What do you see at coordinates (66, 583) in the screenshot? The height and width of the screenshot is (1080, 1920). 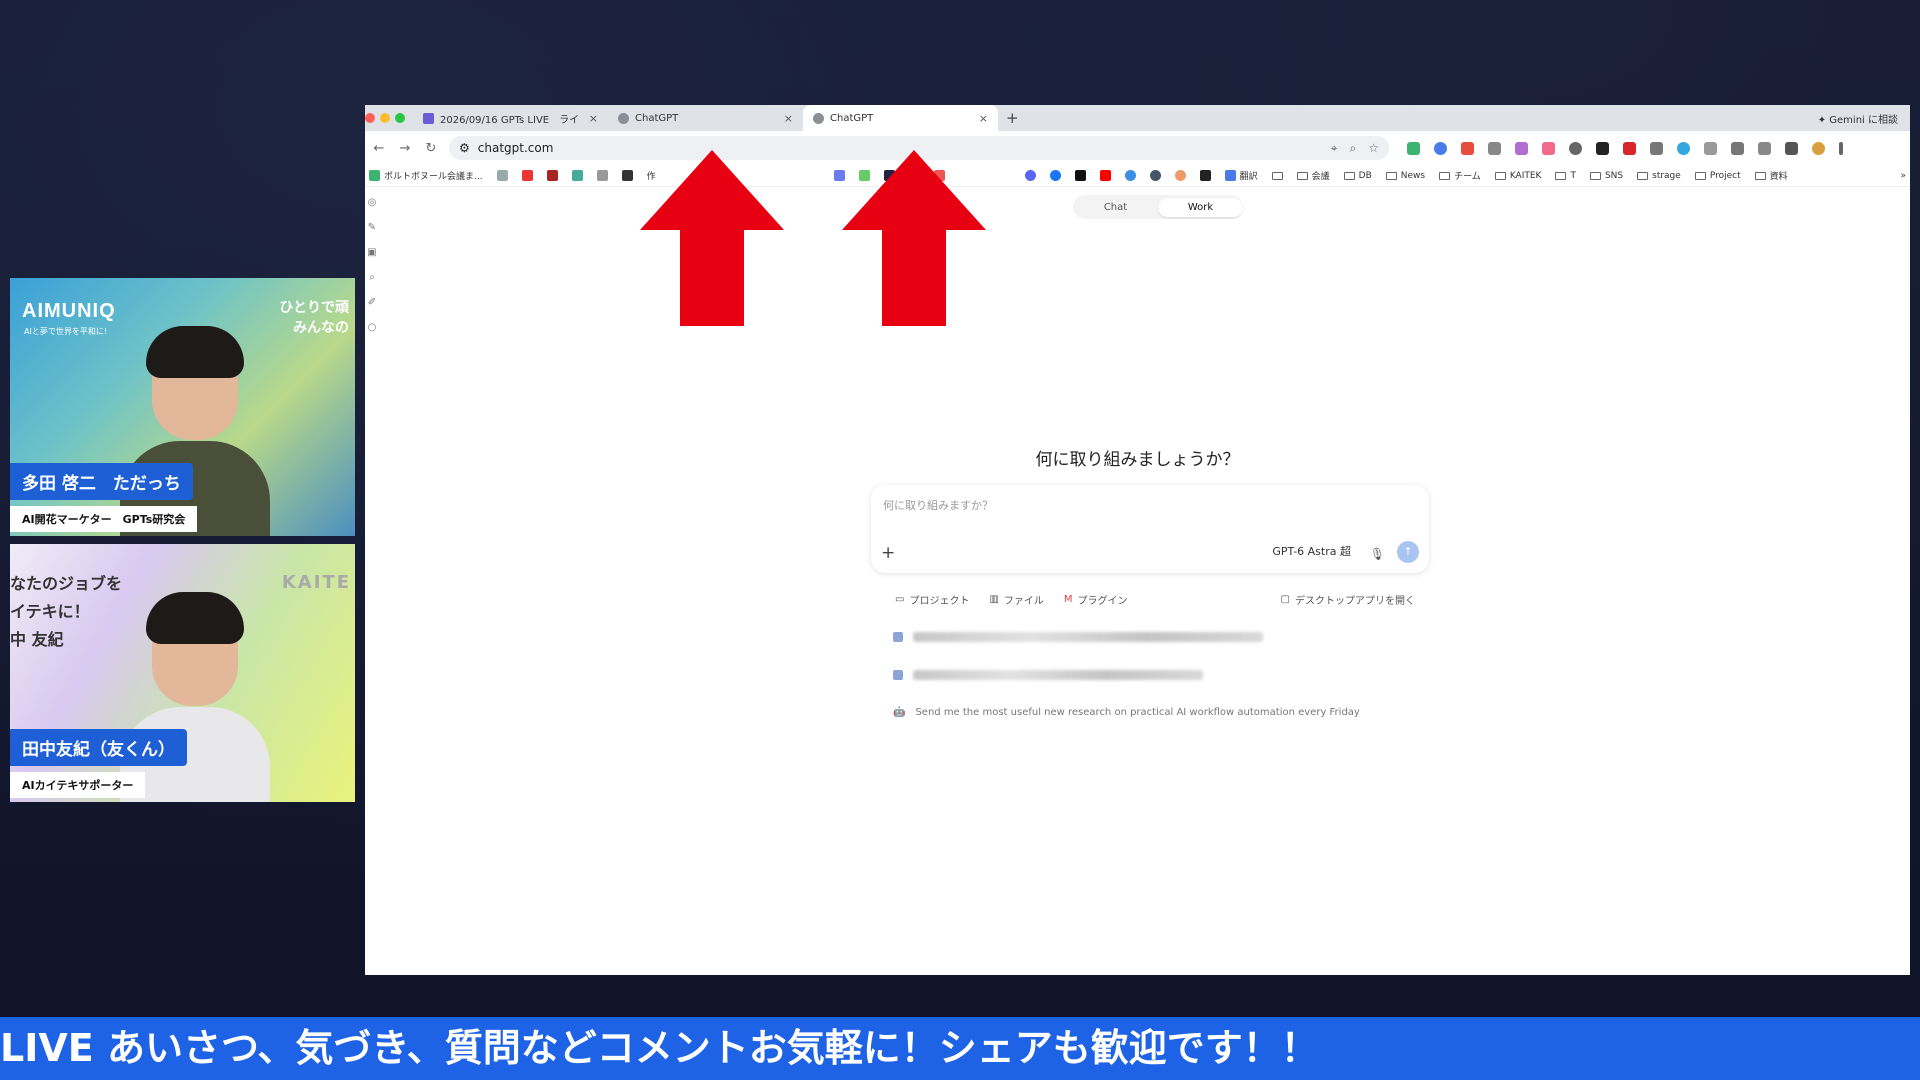 I see `background-tagline-line-1: なたのジョブを` at bounding box center [66, 583].